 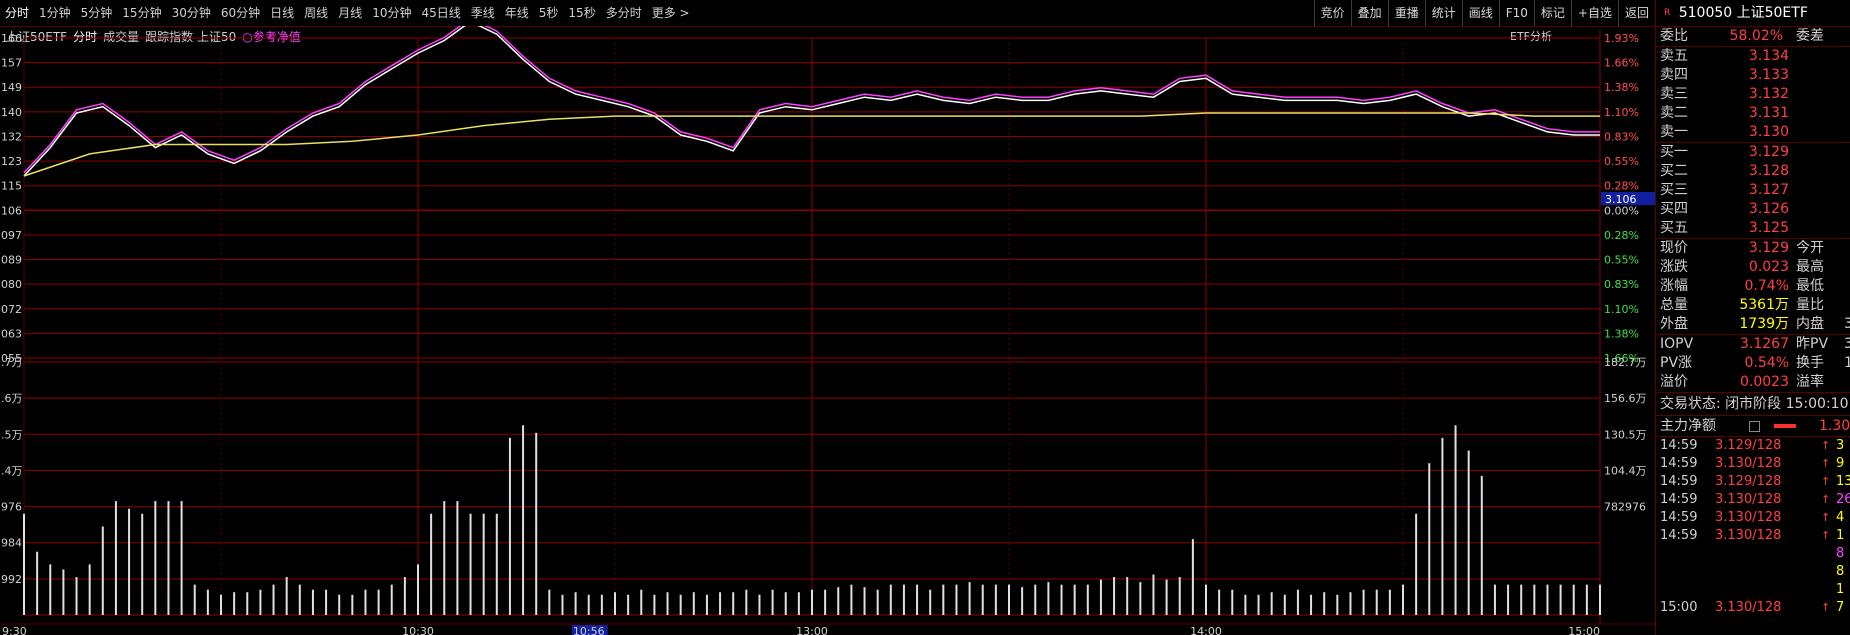 What do you see at coordinates (1847, 324) in the screenshot?
I see `quote-value2: 3` at bounding box center [1847, 324].